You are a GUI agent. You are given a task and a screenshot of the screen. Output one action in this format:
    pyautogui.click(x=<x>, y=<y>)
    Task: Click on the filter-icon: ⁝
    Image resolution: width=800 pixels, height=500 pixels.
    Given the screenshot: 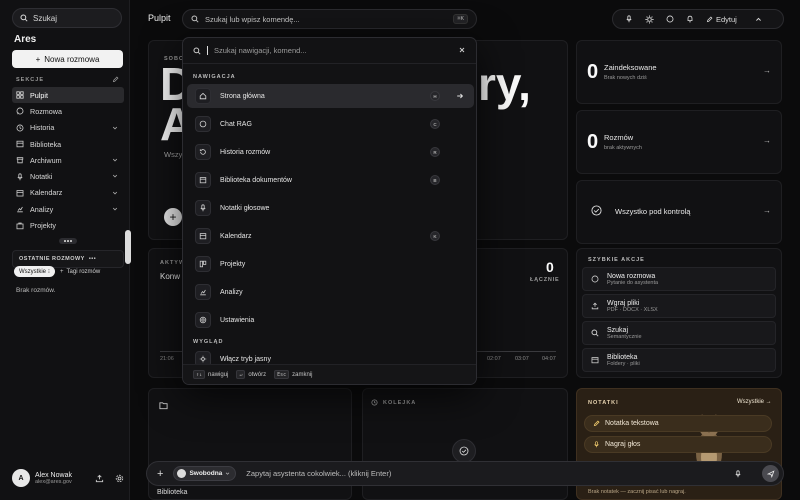 What is the action you would take?
    pyautogui.click(x=49, y=272)
    